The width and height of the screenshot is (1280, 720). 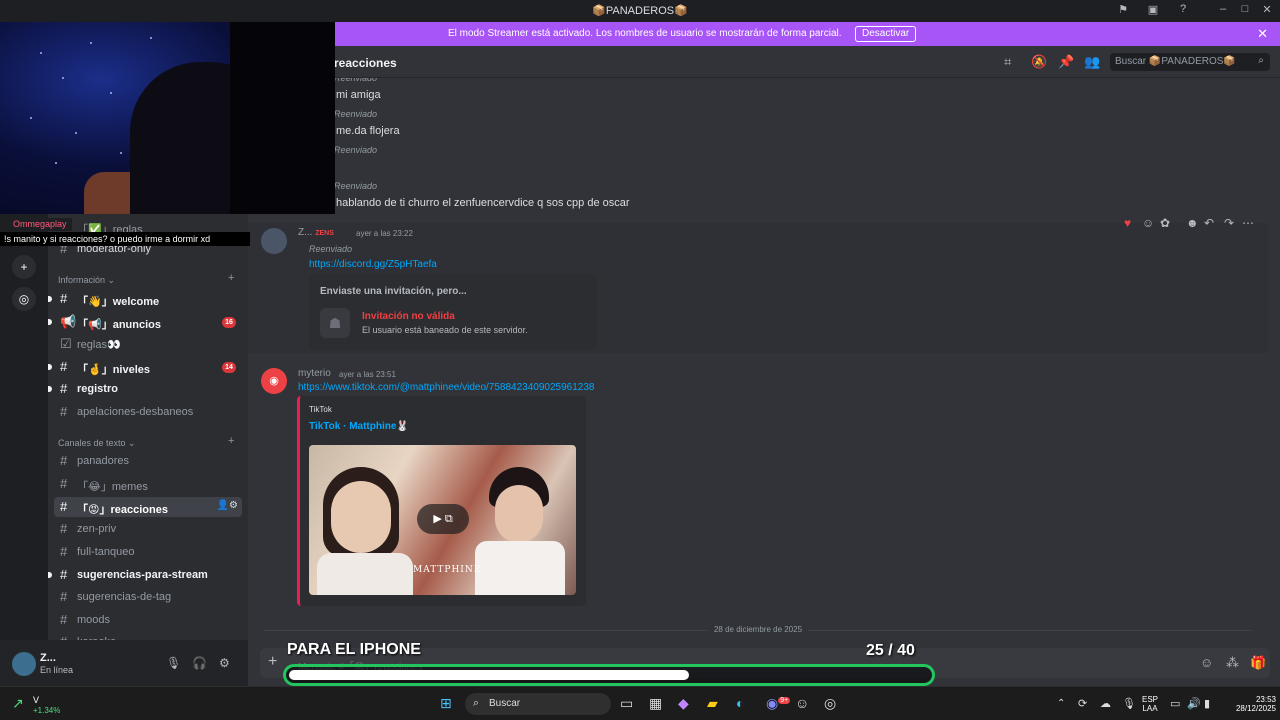 I want to click on headphones-icon: 🎧, so click(x=199, y=663).